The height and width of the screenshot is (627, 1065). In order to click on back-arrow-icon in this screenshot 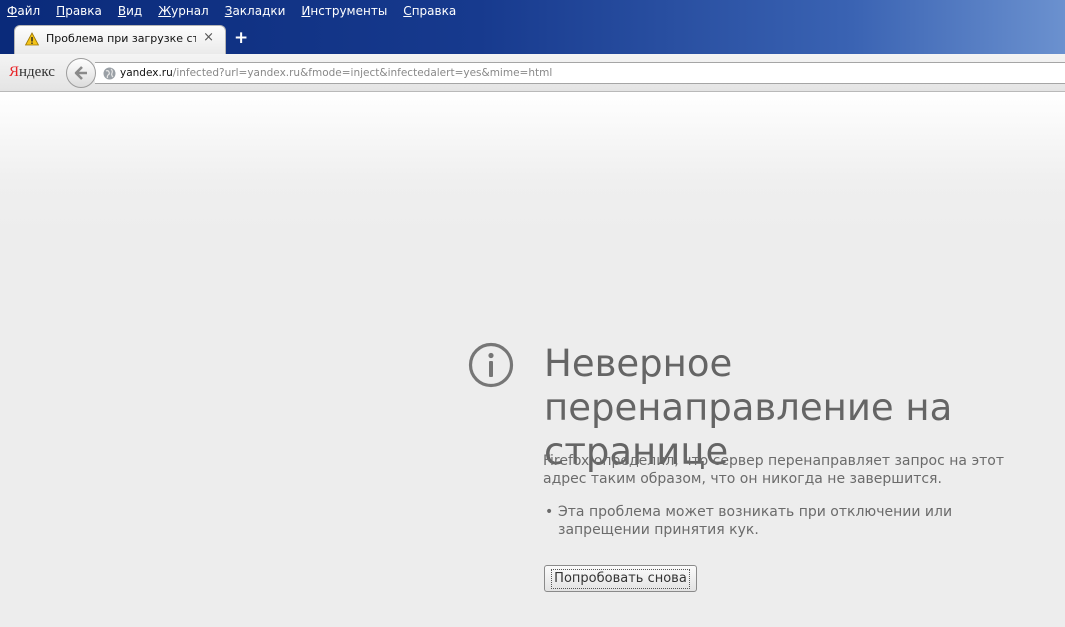, I will do `click(80, 73)`.